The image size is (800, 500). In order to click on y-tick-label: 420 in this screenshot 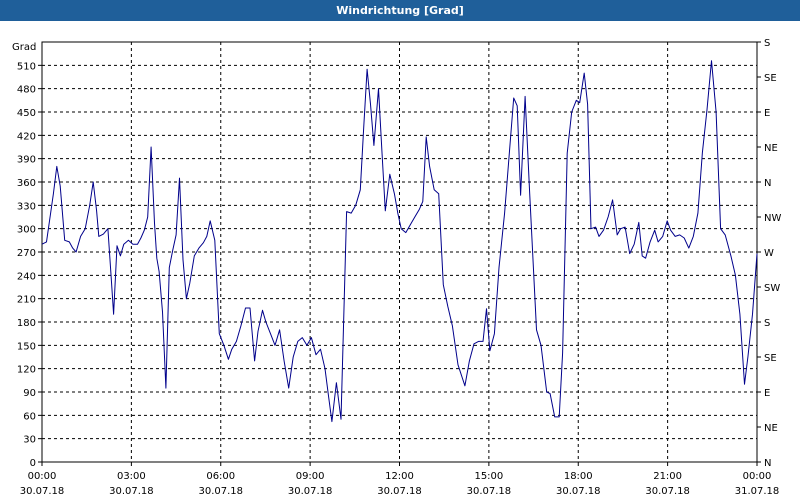, I will do `click(26, 136)`.